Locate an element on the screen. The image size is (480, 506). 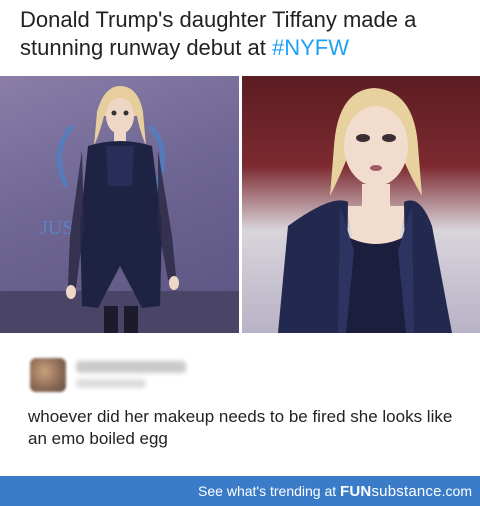
brand-tld: .com is located at coordinates (456, 491).